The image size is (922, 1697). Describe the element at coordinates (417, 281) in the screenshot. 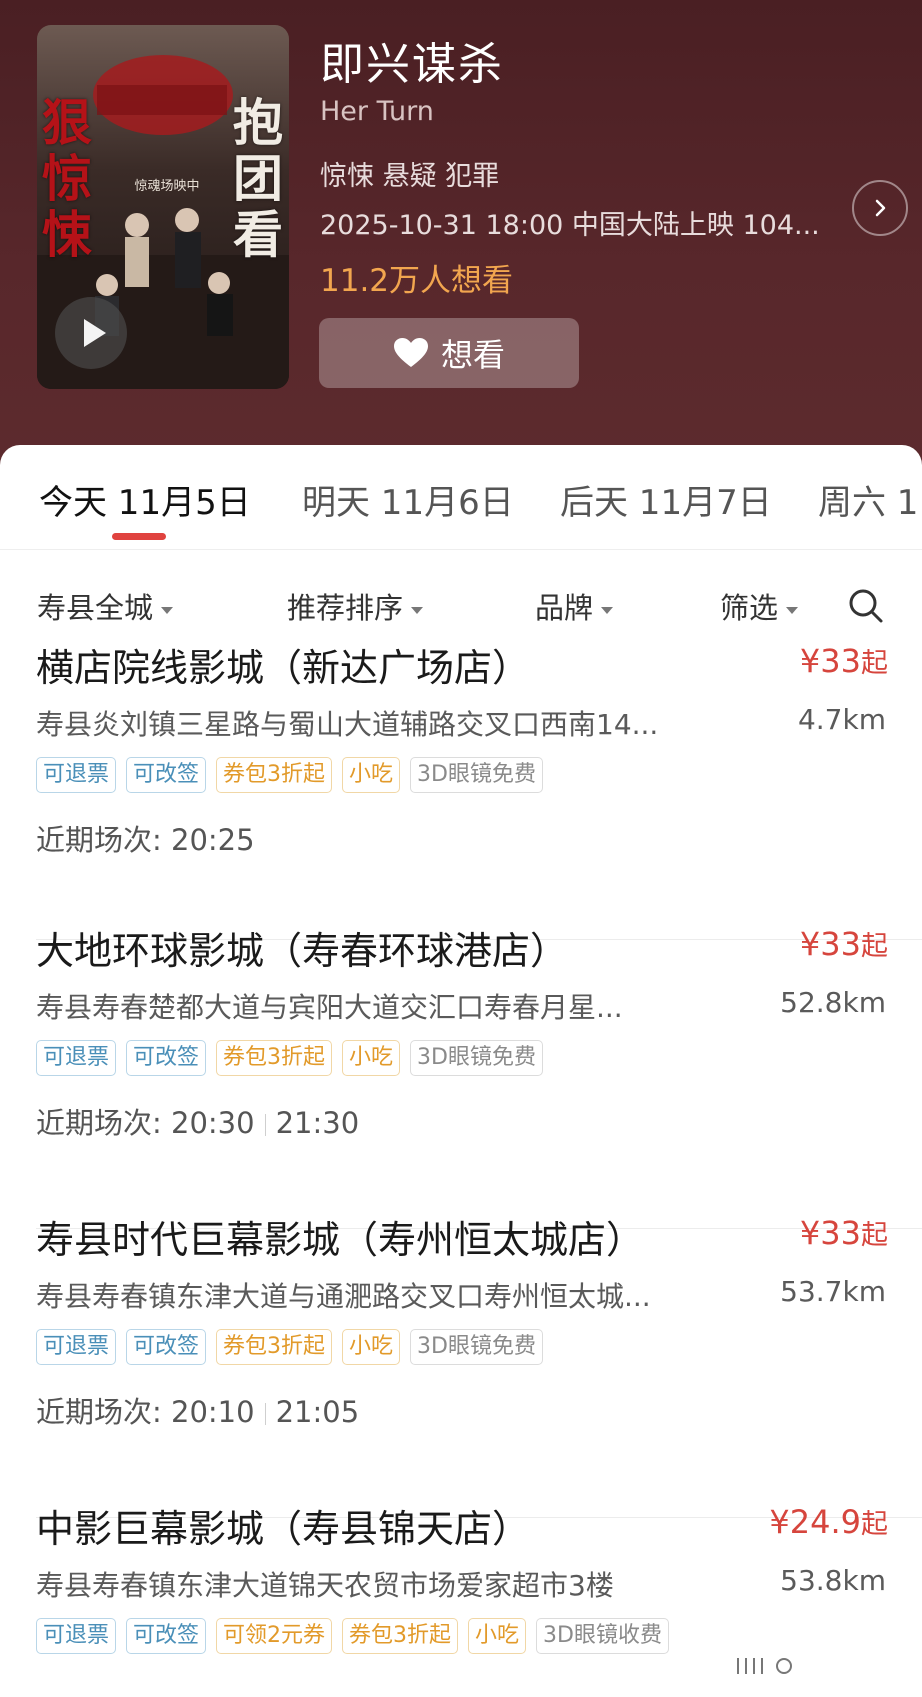

I see `want-count: 11.2万人想看` at that location.